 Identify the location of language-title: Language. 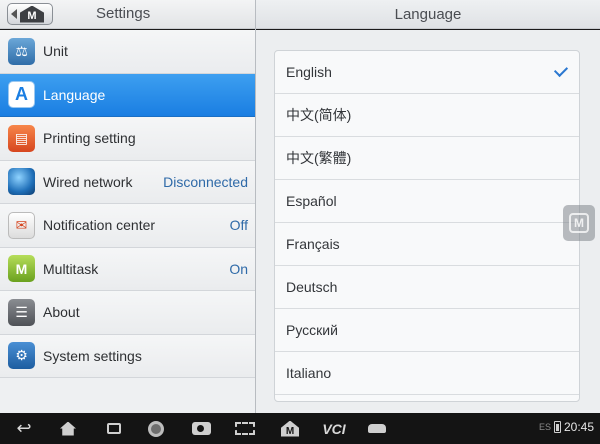
(428, 14).